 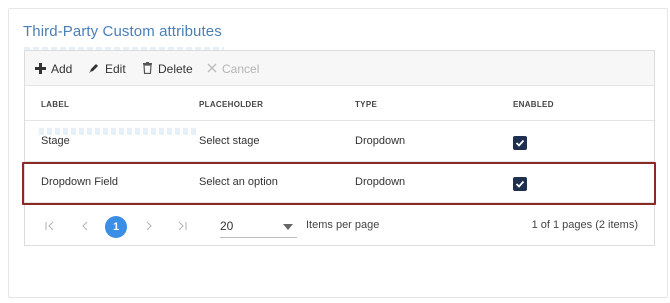 I want to click on pager-info: 1 of 1 pages (2 items), so click(x=584, y=225).